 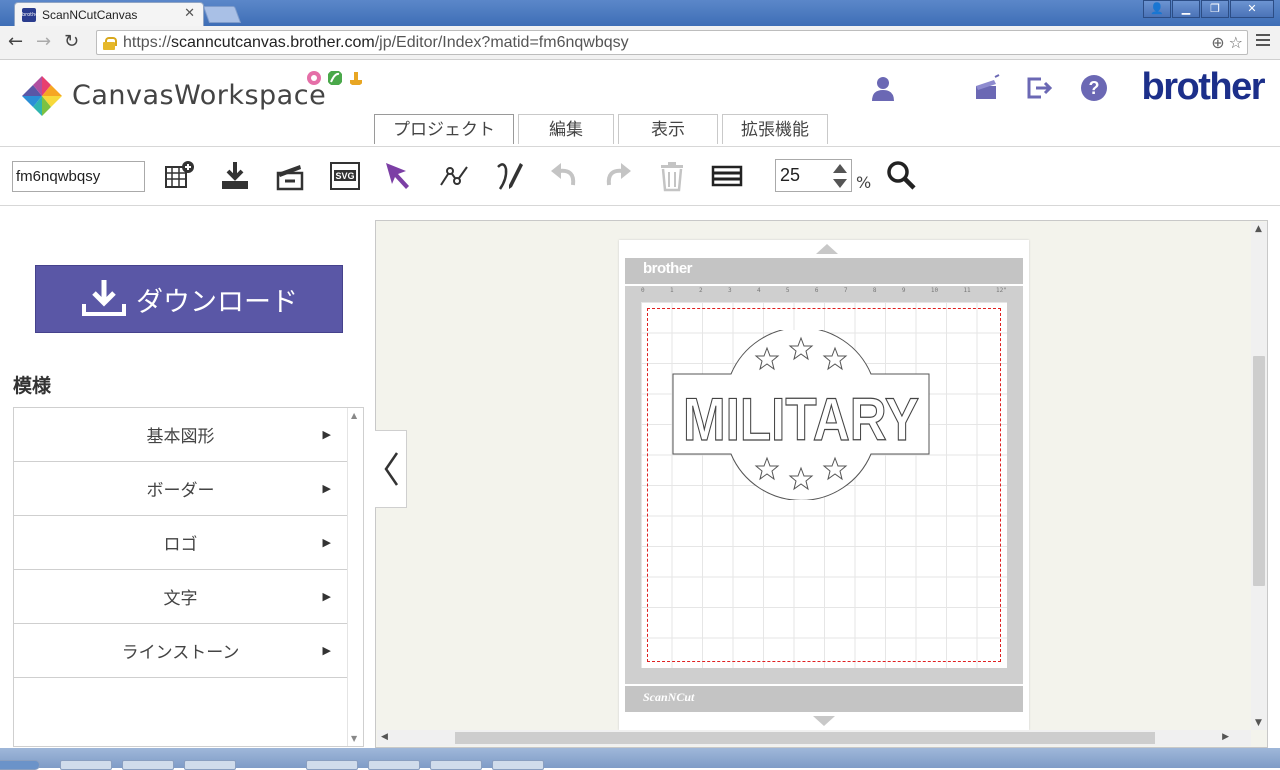 I want to click on layers-menu-button, so click(x=727, y=176).